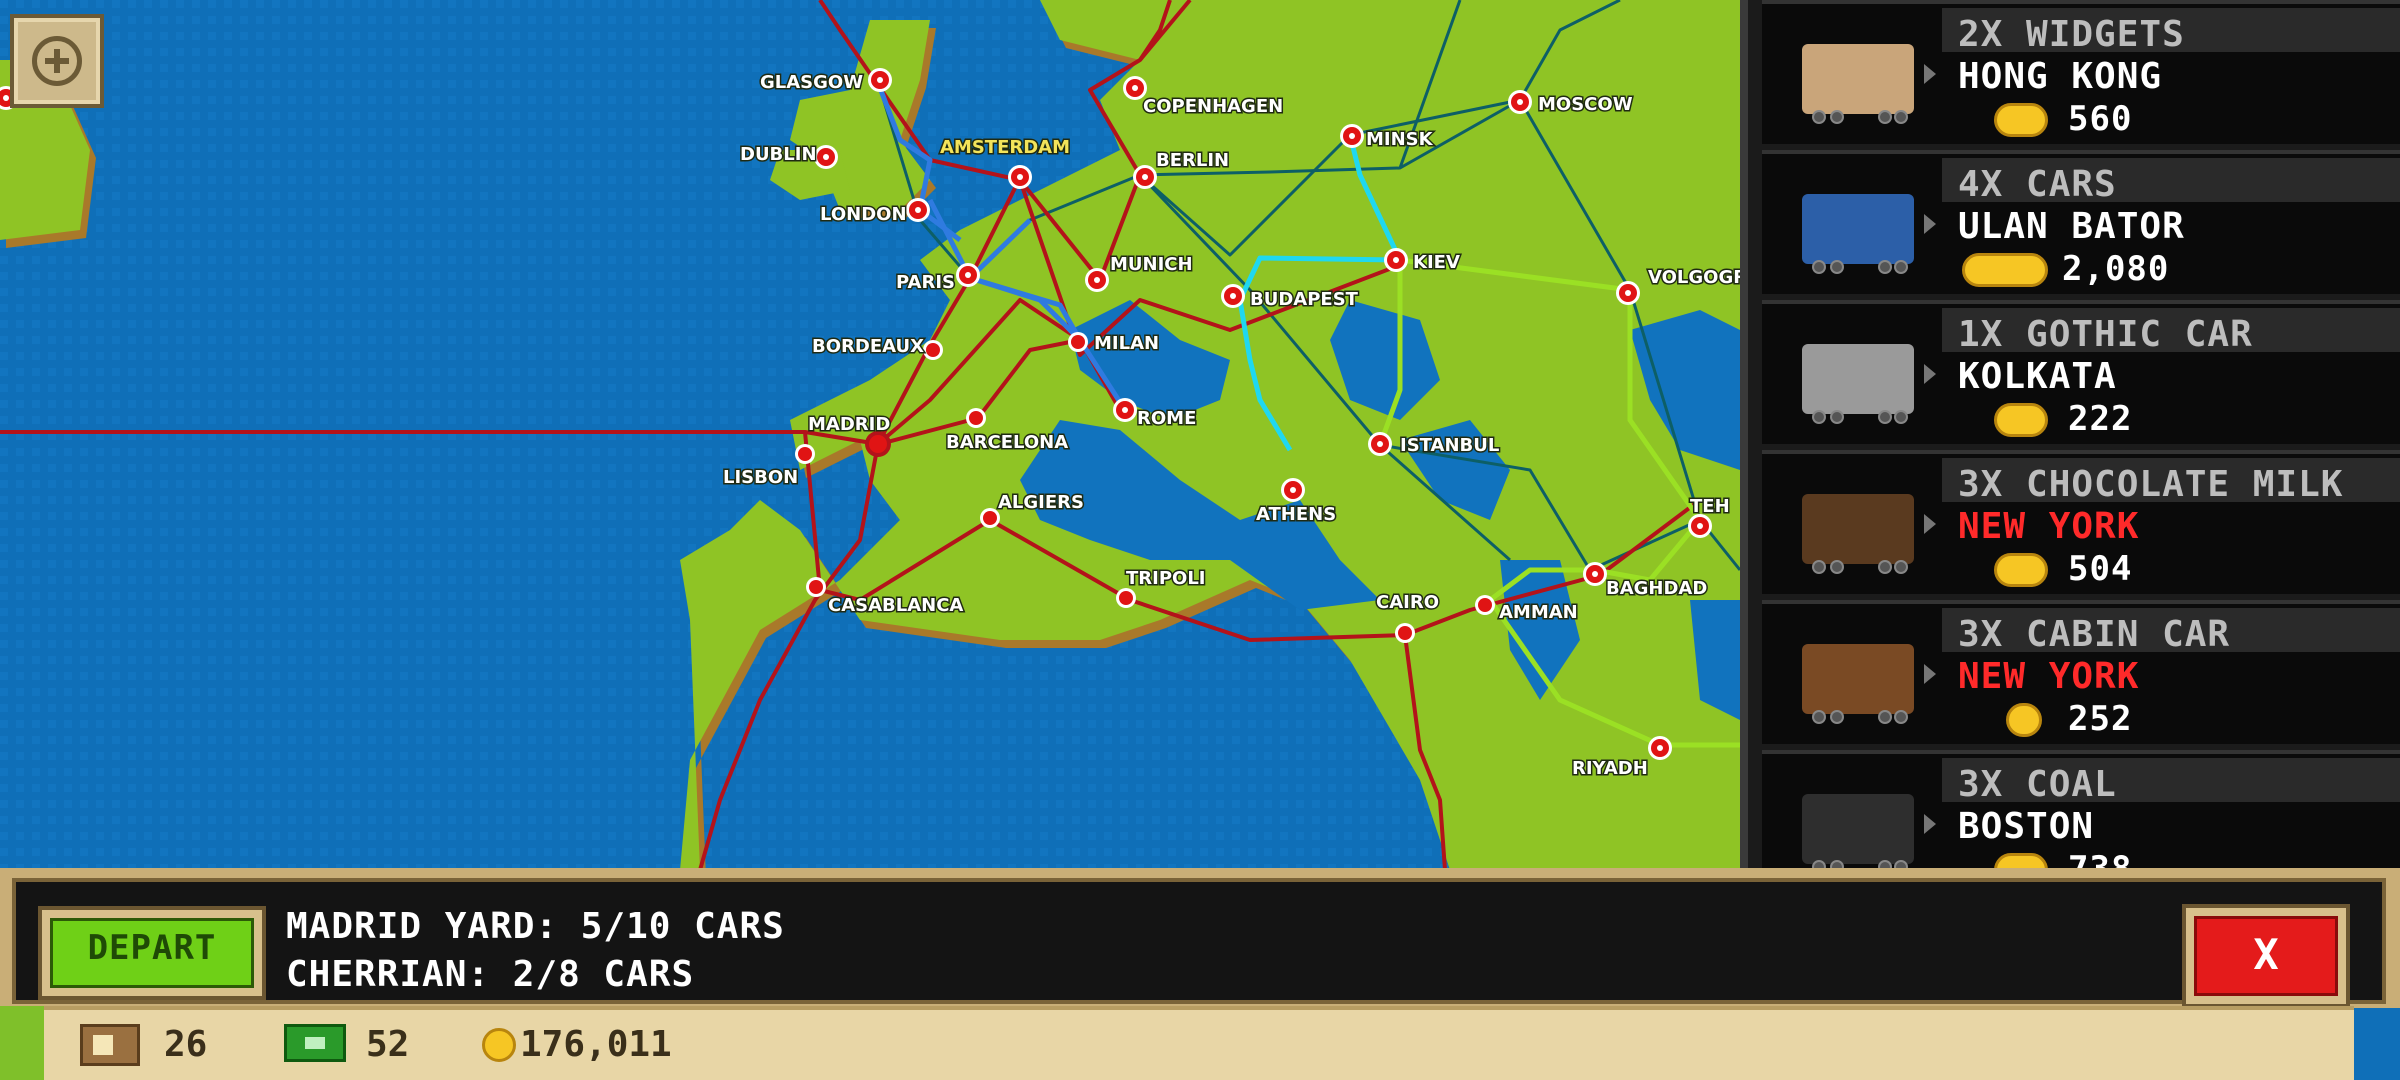 The width and height of the screenshot is (2400, 1080). Describe the element at coordinates (760, 477) in the screenshot. I see `city-label: LISBON` at that location.